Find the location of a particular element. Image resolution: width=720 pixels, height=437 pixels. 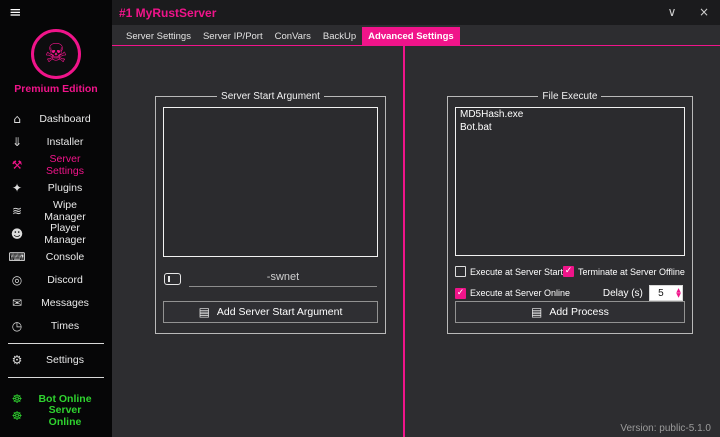

tab-advanced-settings: Advanced Settings is located at coordinates (411, 36).